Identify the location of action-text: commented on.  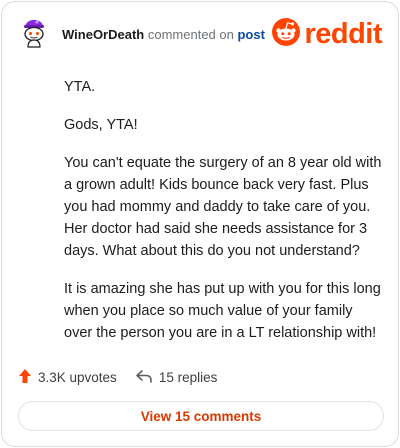
(190, 34).